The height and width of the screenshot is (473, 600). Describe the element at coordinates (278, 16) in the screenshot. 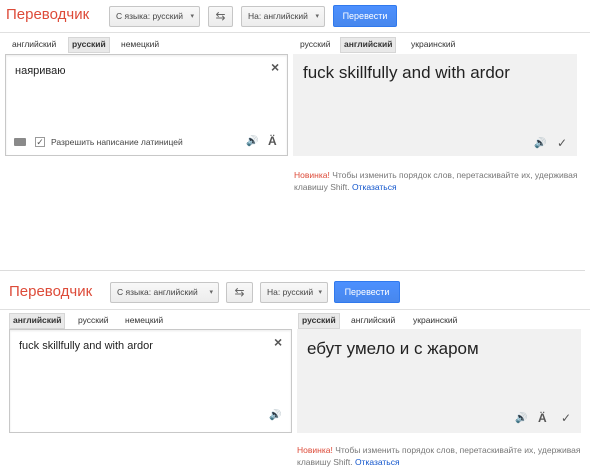

I see `target-language-label: На: английский` at that location.